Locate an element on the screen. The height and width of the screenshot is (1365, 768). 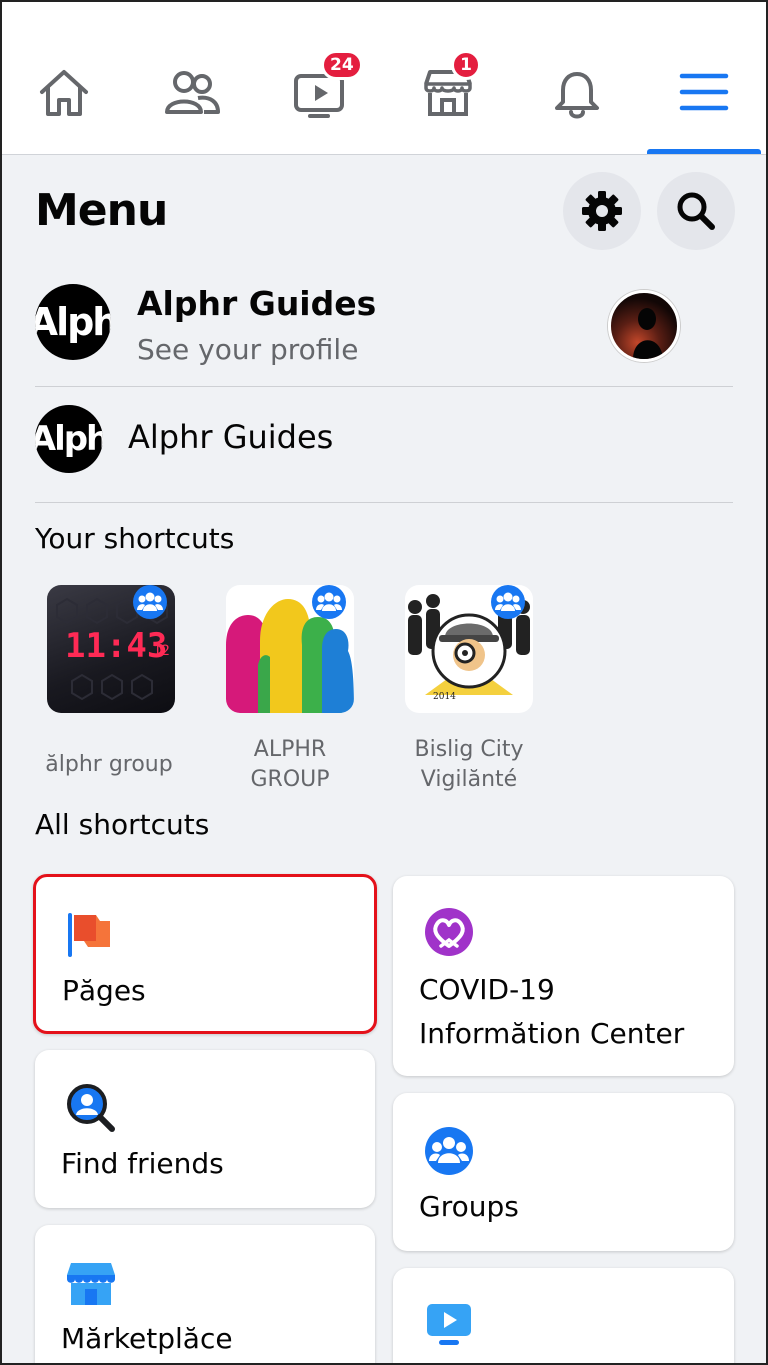
marketplace-card: Mărketplăce is located at coordinates (205, 1295).